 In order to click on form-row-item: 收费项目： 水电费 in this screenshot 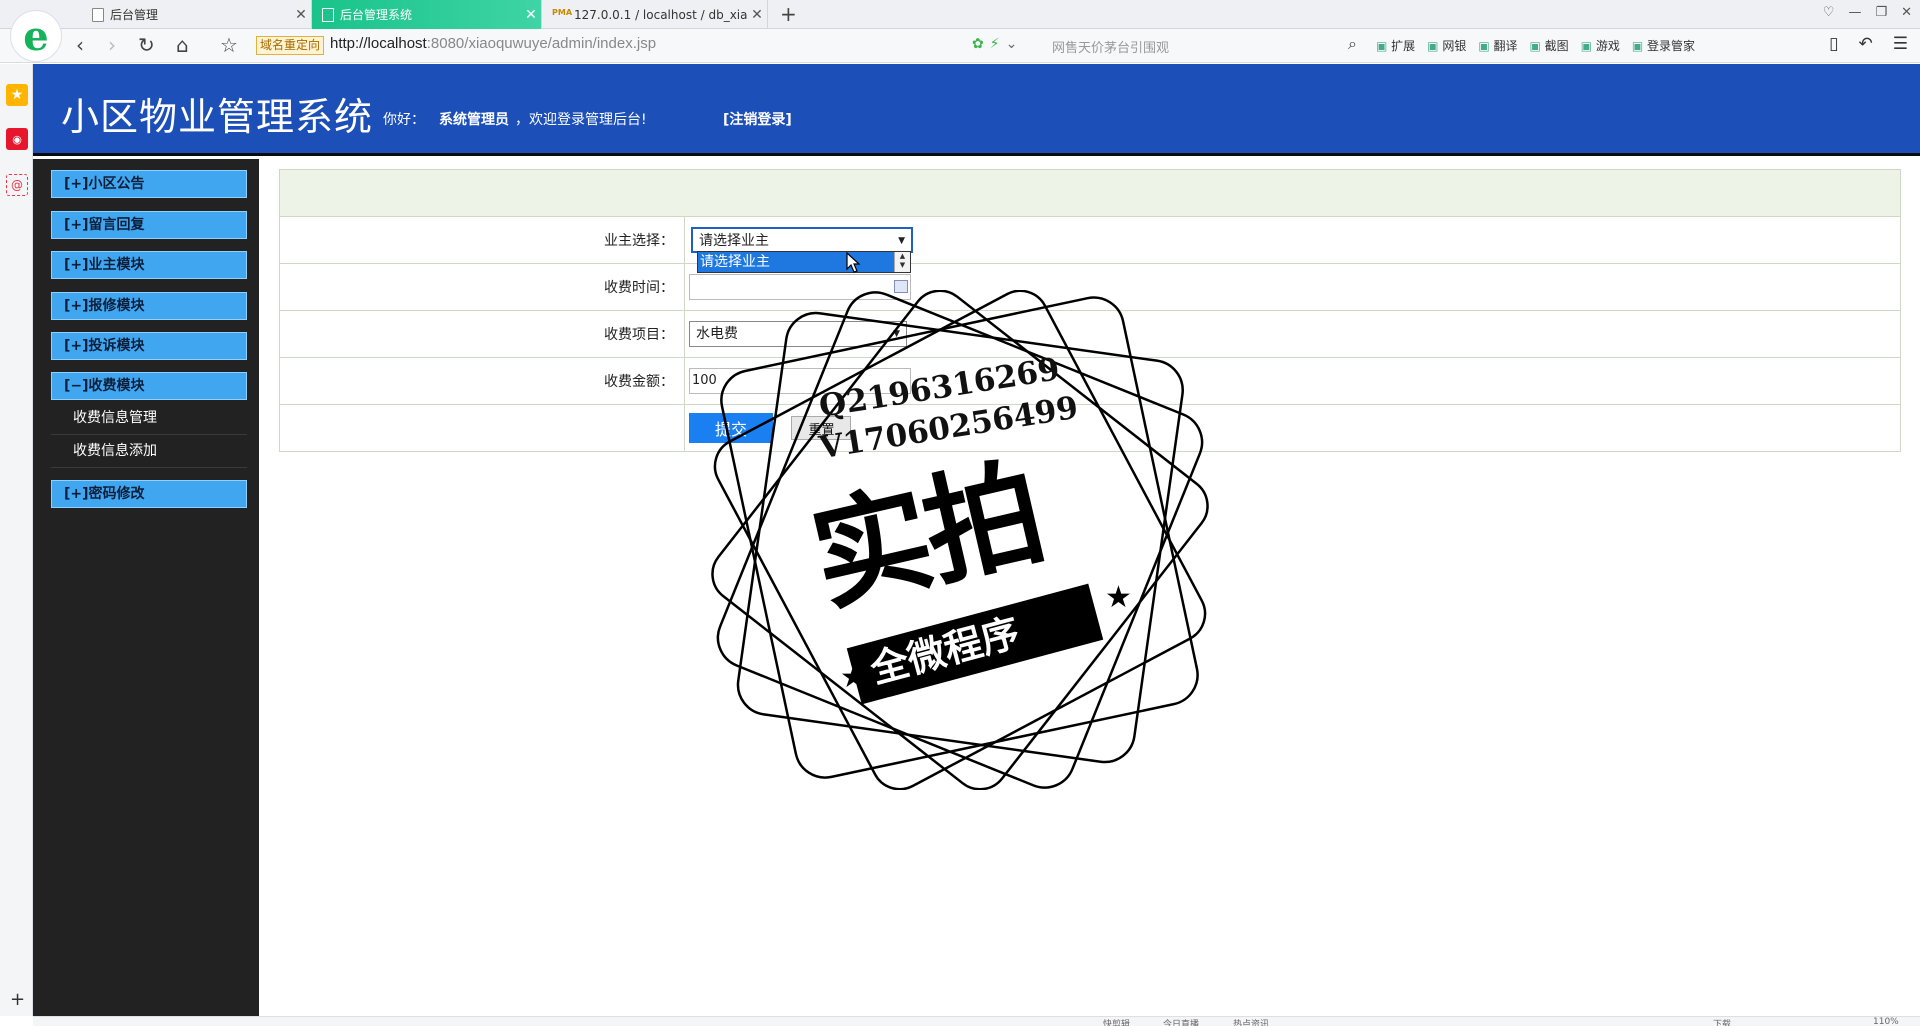, I will do `click(1090, 334)`.